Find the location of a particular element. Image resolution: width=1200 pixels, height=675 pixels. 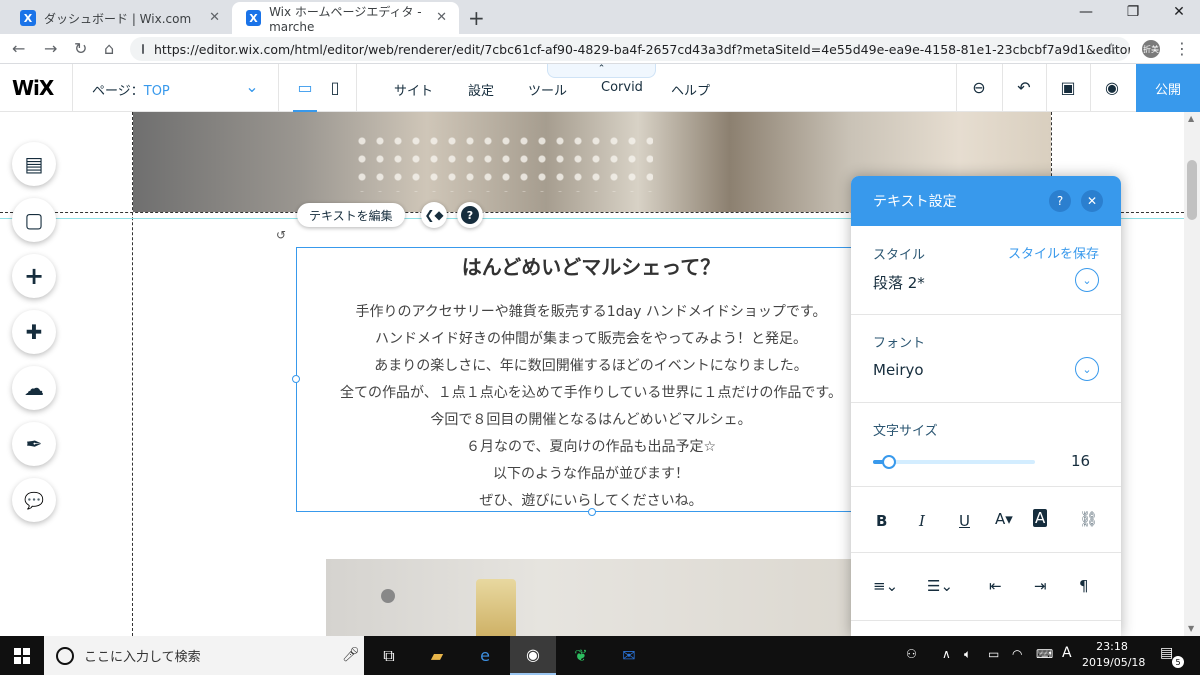

wifi-icon: ◠ is located at coordinates (1017, 654).